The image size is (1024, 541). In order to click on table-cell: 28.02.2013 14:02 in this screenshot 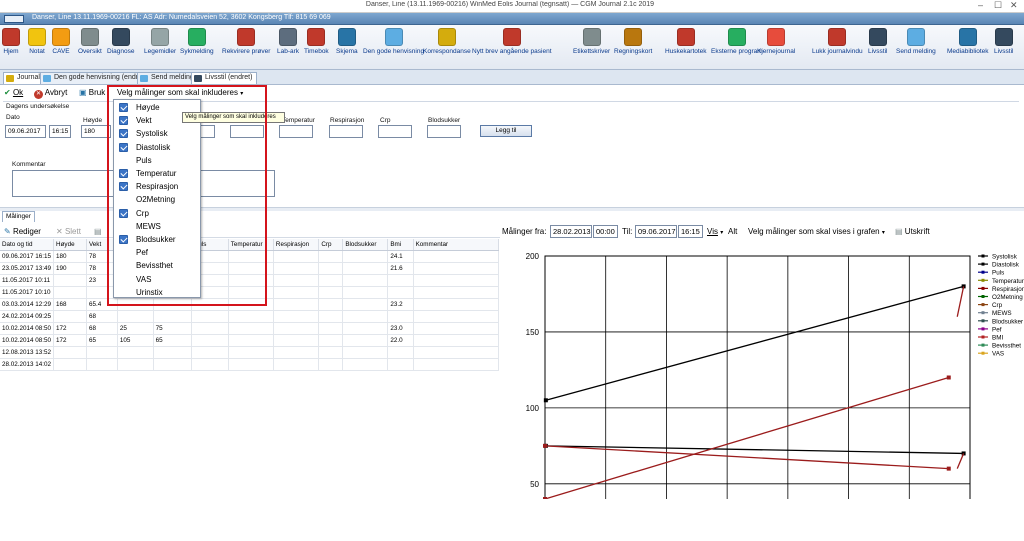, I will do `click(27, 364)`.